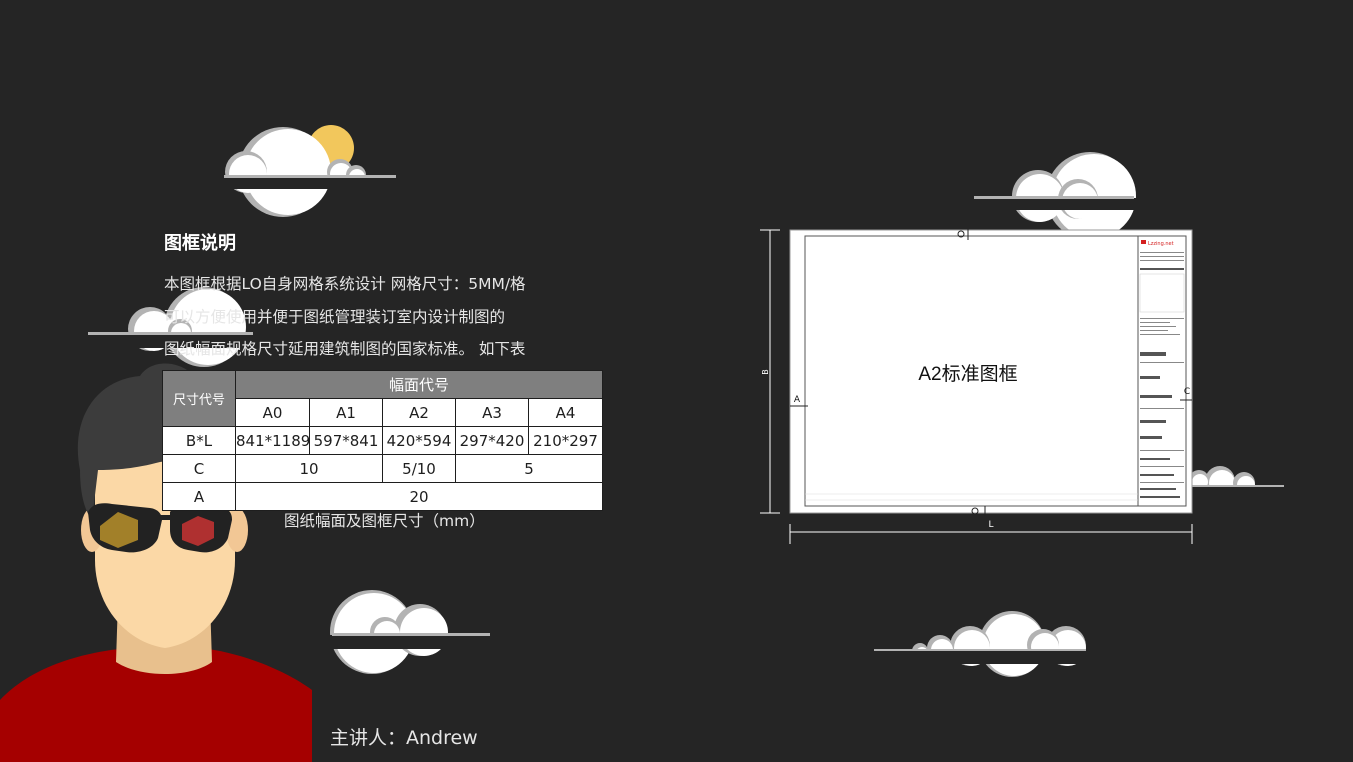  I want to click on title-block-logo: Lzzing.net, so click(1161, 244).